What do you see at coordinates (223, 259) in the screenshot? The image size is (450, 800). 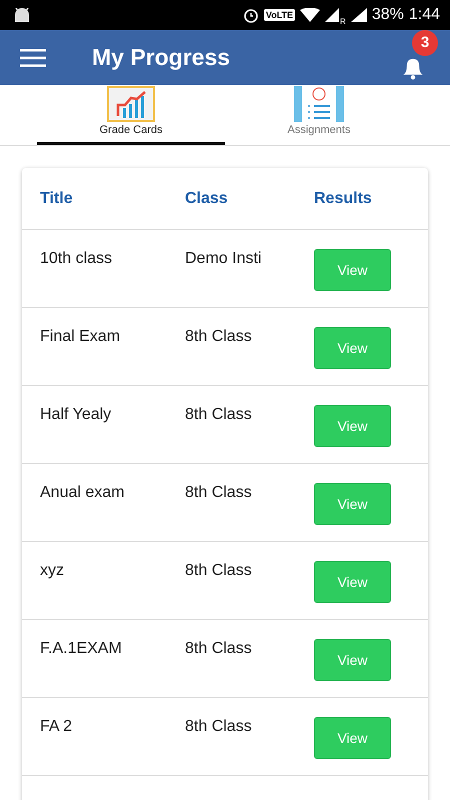 I see `table-cell-text: Demo Insti` at bounding box center [223, 259].